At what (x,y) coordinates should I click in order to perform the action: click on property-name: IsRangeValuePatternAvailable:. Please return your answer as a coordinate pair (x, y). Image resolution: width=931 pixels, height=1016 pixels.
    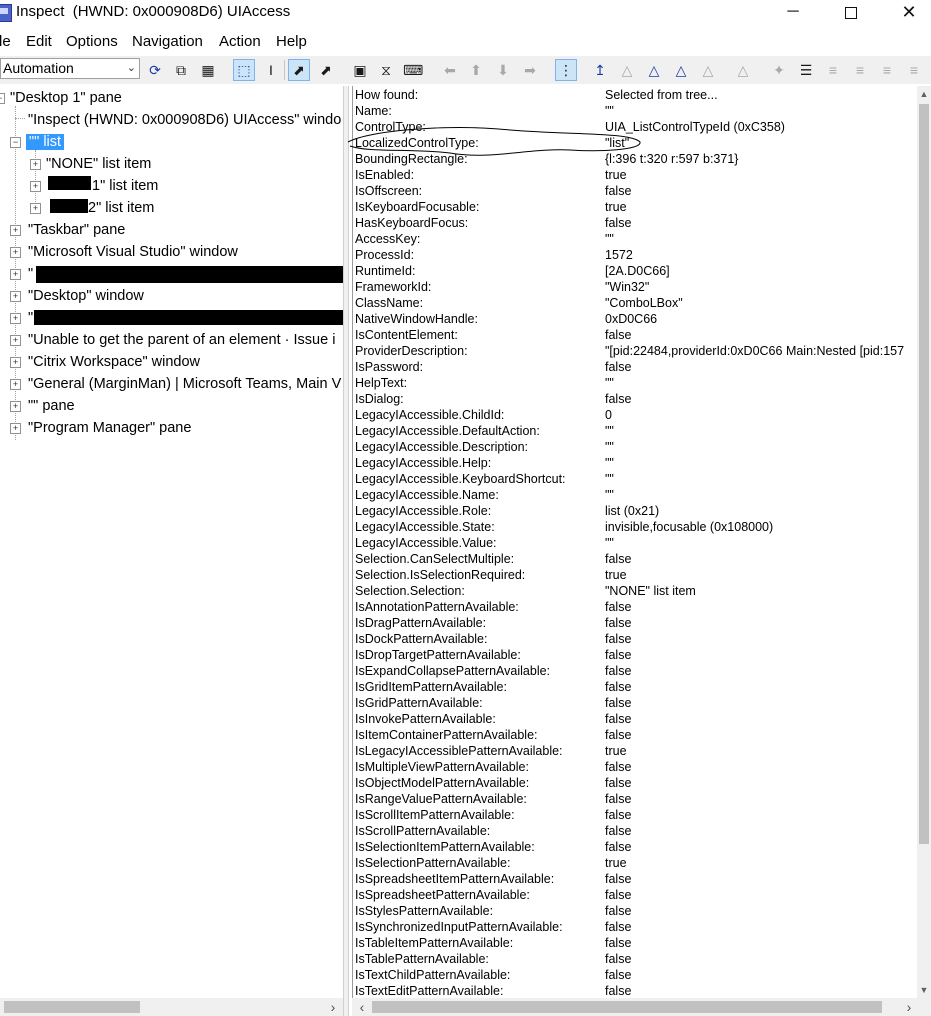
    Looking at the image, I should click on (441, 799).